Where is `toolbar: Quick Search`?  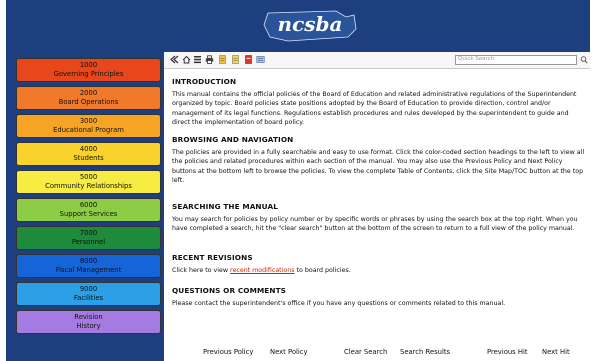 toolbar: Quick Search is located at coordinates (377, 60).